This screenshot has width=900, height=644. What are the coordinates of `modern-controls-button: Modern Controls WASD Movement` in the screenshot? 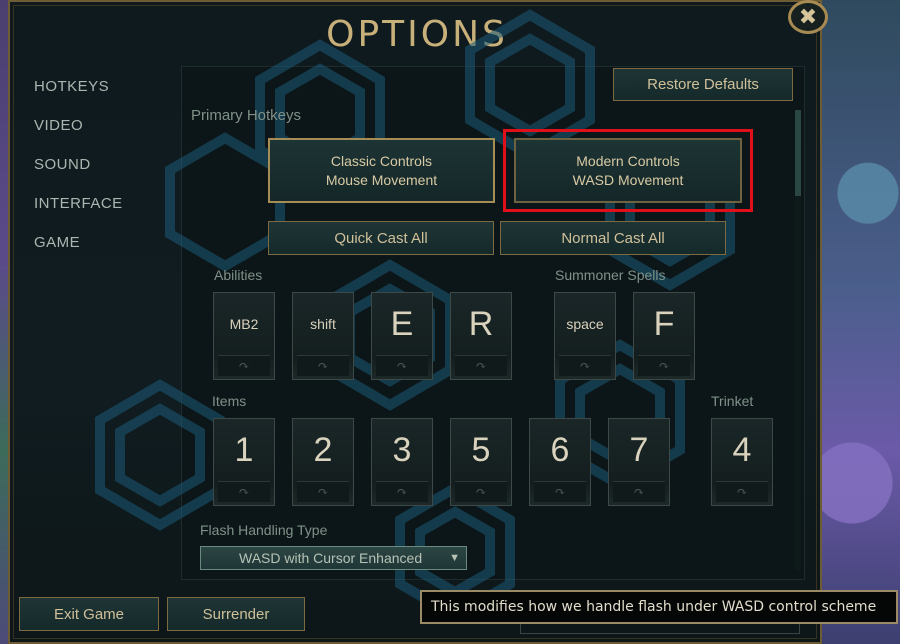 It's located at (628, 170).